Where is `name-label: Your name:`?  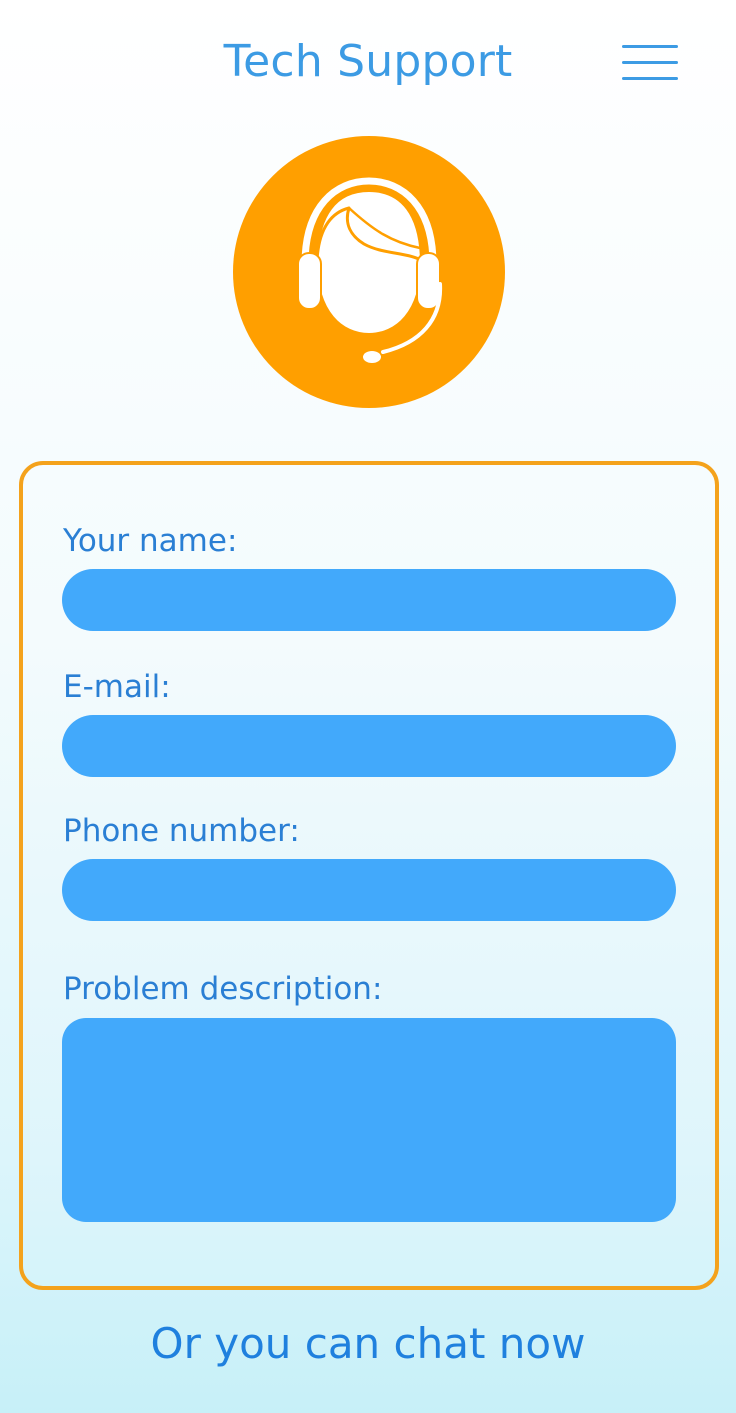
name-label: Your name: is located at coordinates (150, 541).